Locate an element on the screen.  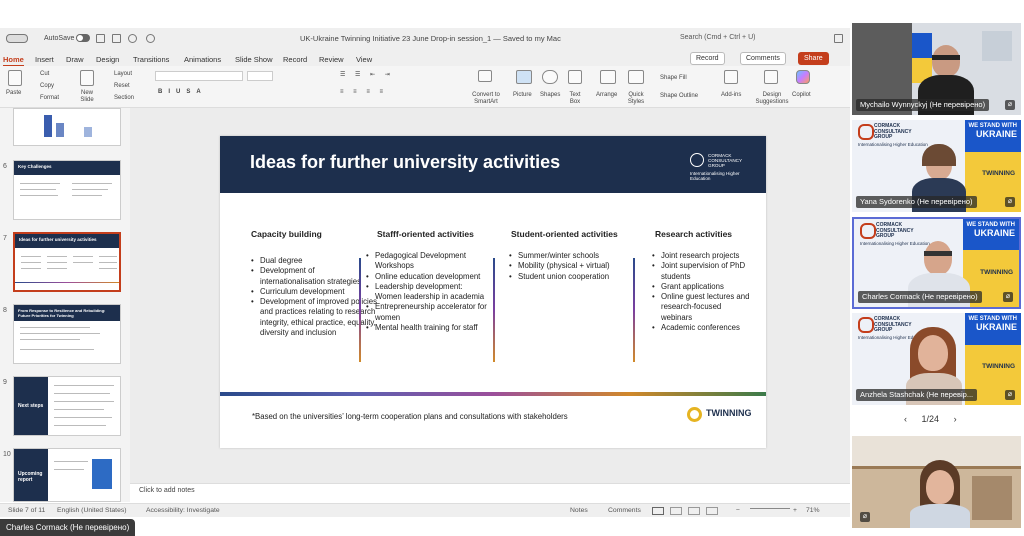
align-buttons: ≡ ≡ ≡ ≡ is located at coordinates (363, 92).